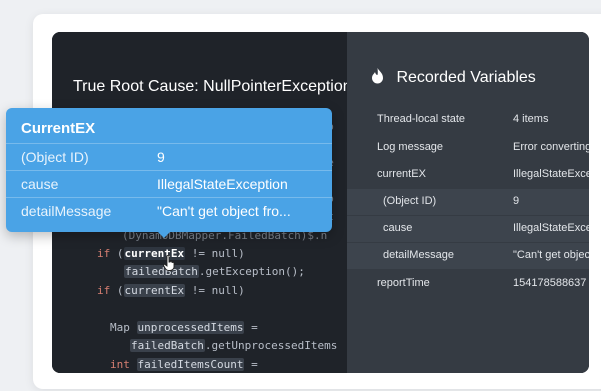  Describe the element at coordinates (418, 255) in the screenshot. I see `variable-key: detailMessage` at that location.